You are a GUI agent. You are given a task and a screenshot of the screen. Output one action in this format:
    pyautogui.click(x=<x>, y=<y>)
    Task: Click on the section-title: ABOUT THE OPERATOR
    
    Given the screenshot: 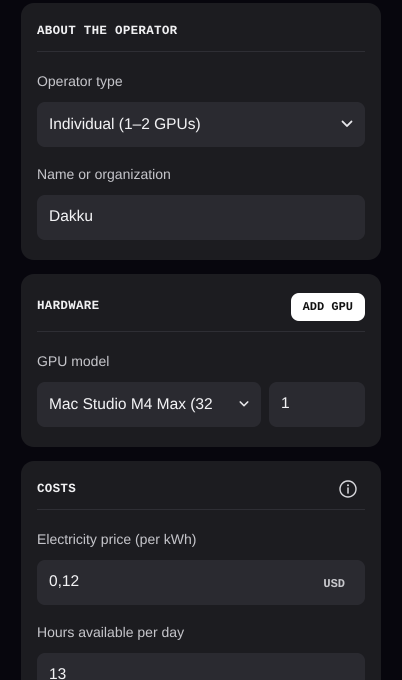 What is the action you would take?
    pyautogui.click(x=107, y=31)
    